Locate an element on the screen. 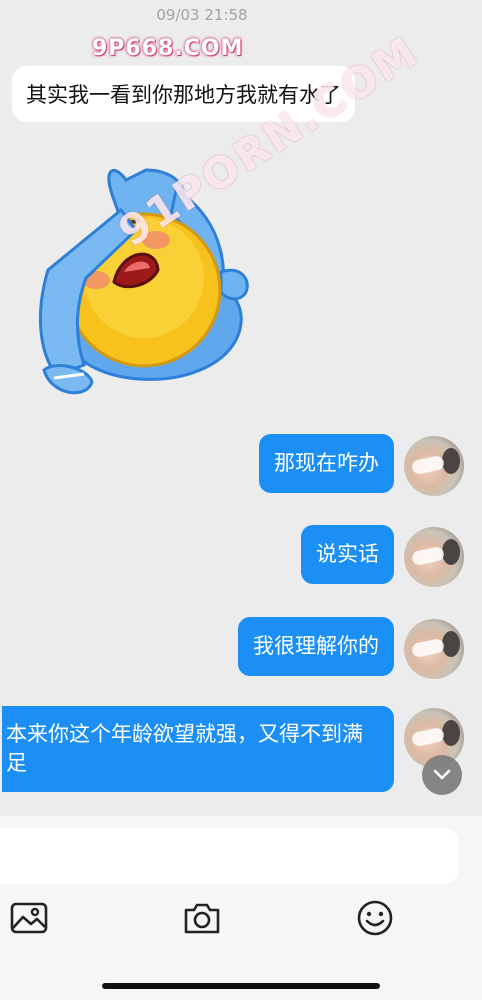  outgoing-message-bubble: 说实话 is located at coordinates (347, 554).